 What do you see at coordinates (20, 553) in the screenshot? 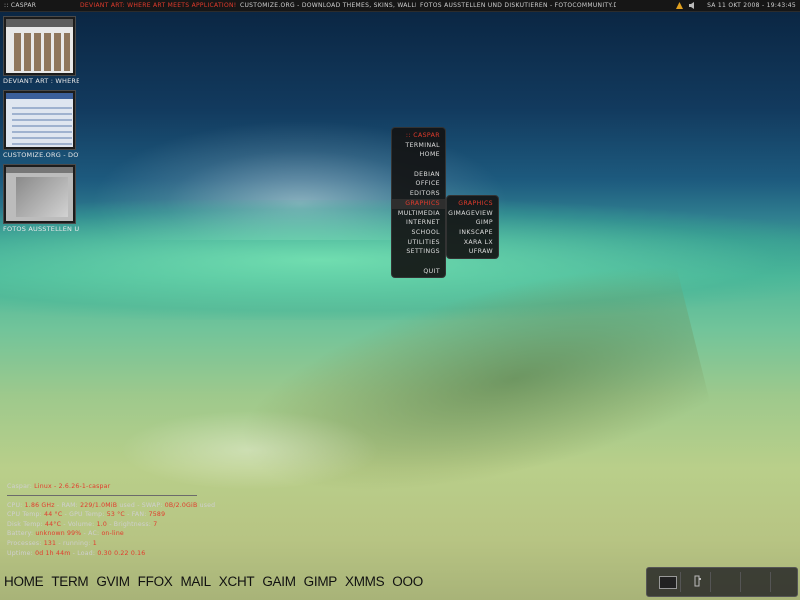
I see `uptime-label: Uptime:` at bounding box center [20, 553].